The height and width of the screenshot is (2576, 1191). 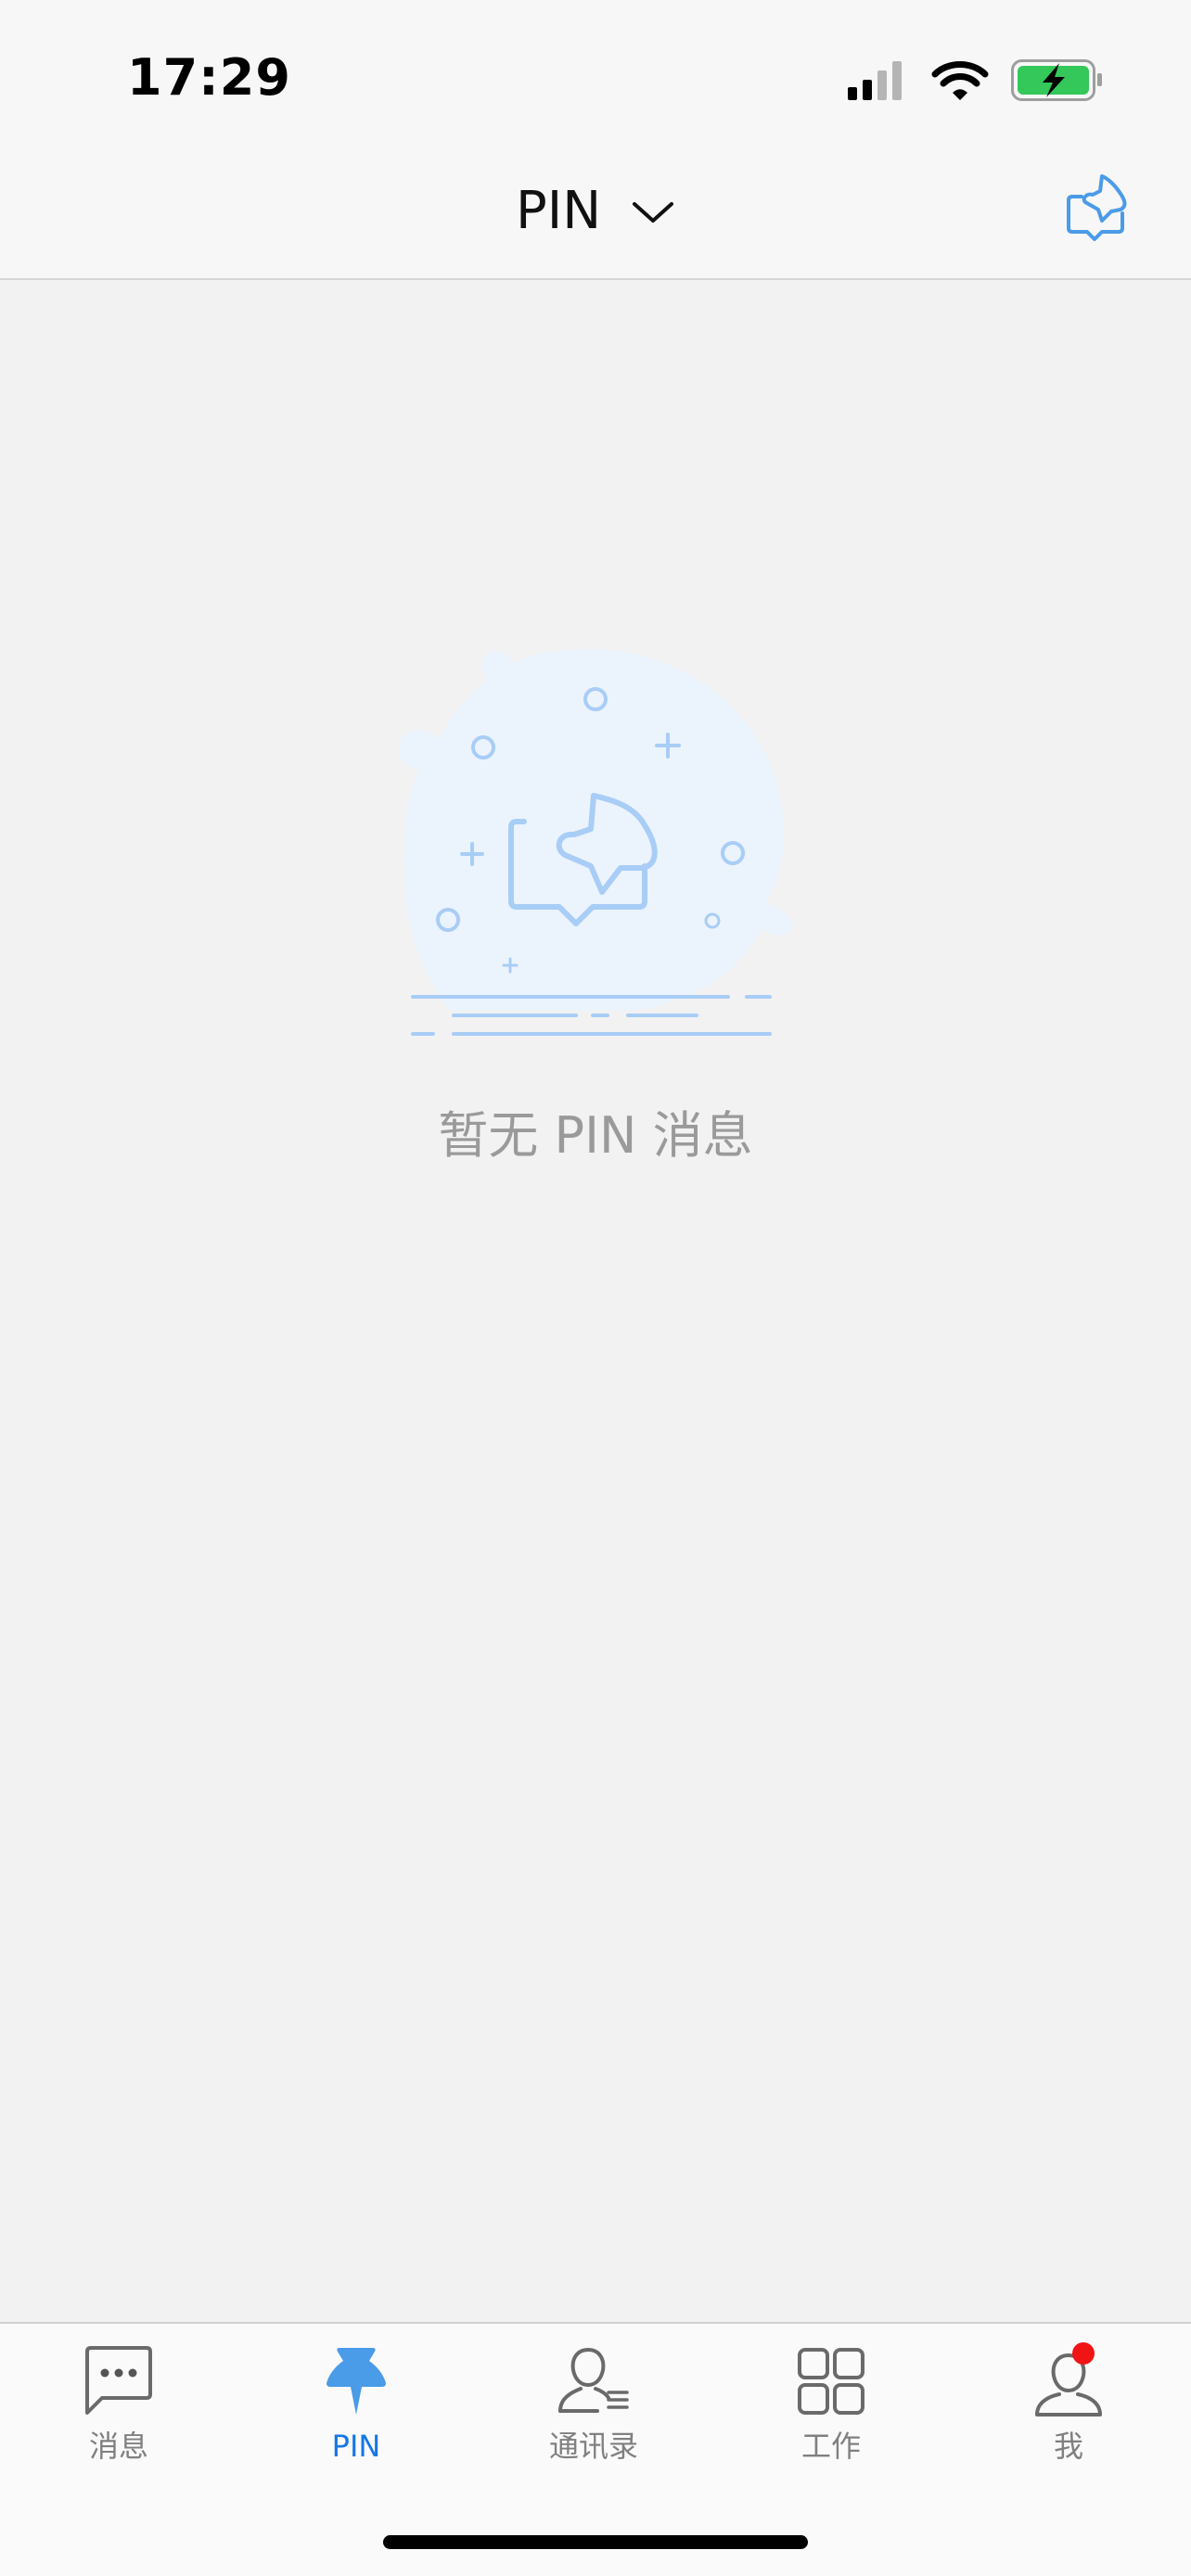 What do you see at coordinates (875, 80) in the screenshot?
I see `signal-icon` at bounding box center [875, 80].